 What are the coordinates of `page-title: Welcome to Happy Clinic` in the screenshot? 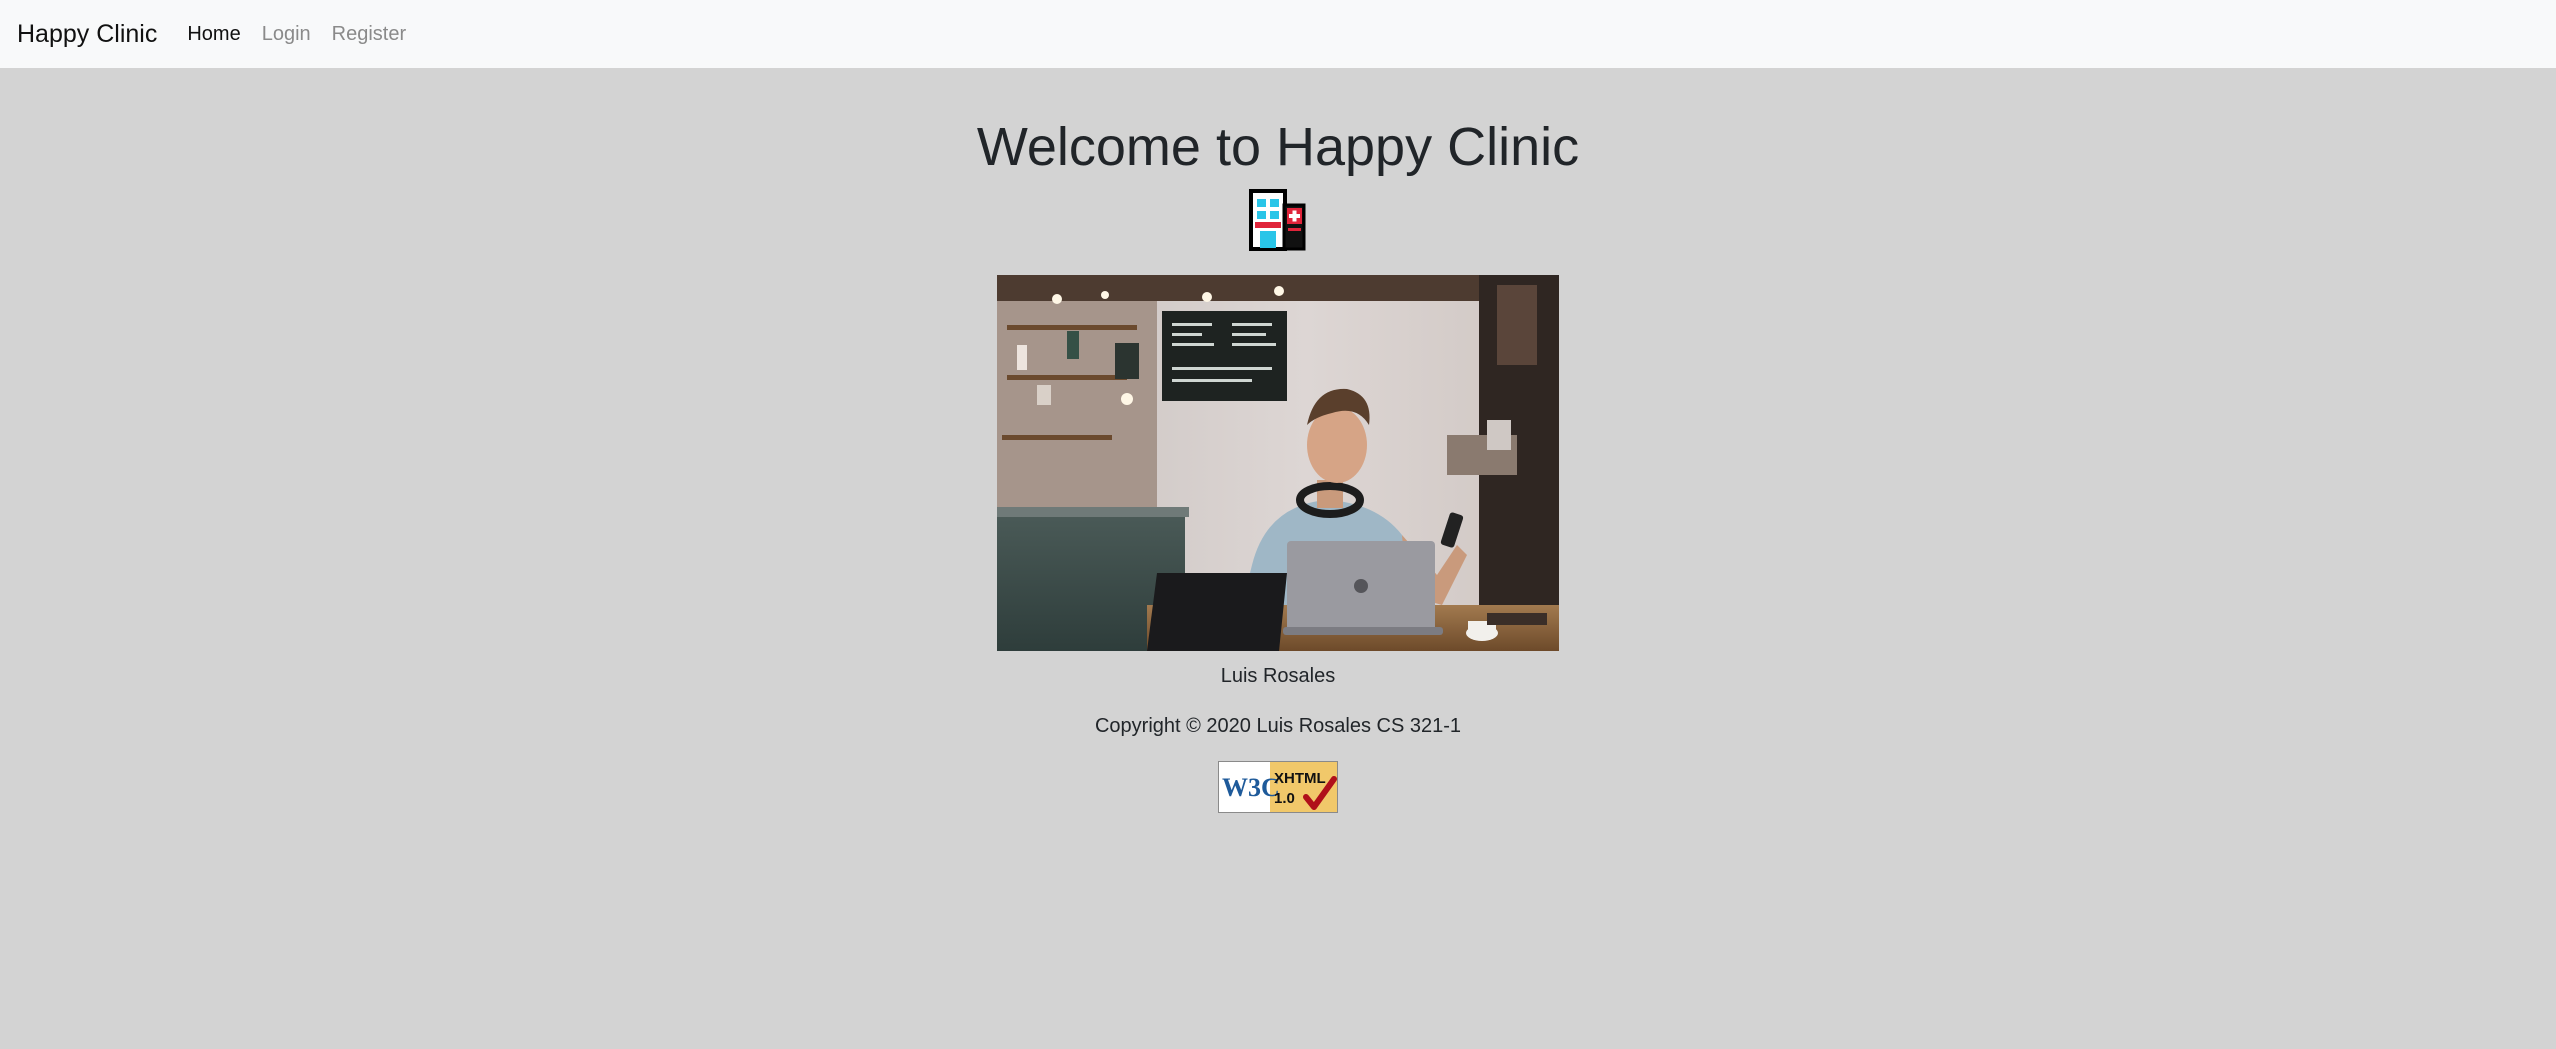 It's located at (1278, 147).